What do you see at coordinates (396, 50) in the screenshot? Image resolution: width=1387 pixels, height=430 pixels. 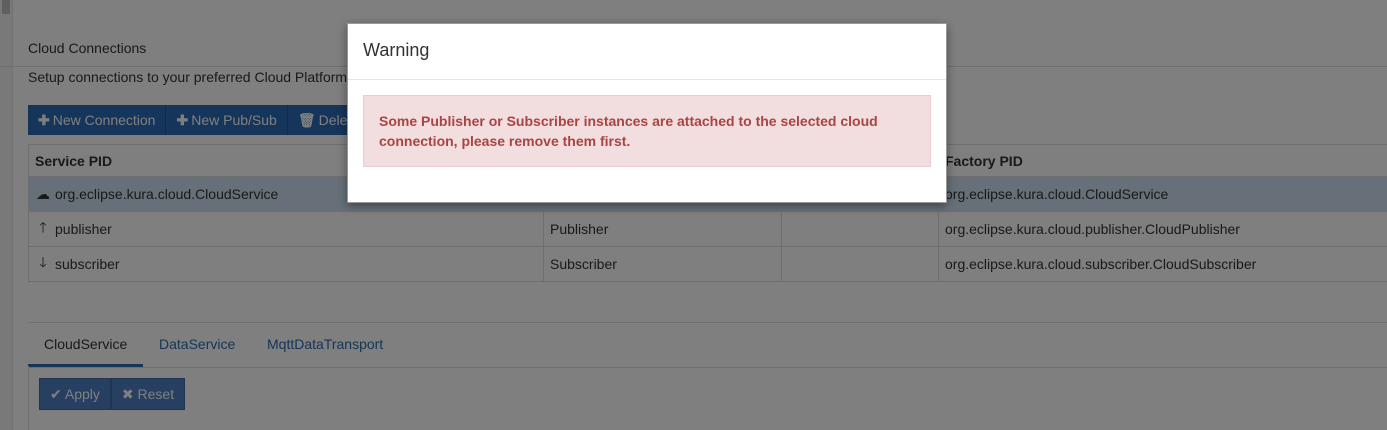 I see `modal-title: Warning` at bounding box center [396, 50].